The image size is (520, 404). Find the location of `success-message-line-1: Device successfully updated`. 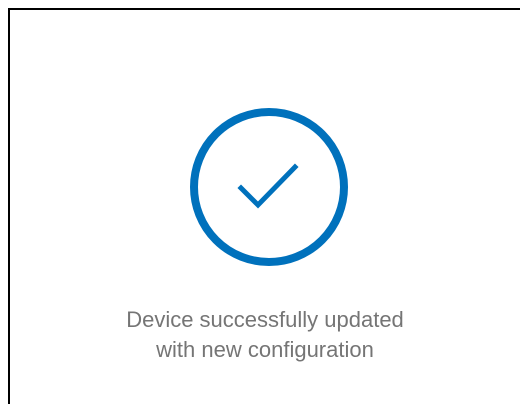

success-message-line-1: Device successfully updated is located at coordinates (265, 319).